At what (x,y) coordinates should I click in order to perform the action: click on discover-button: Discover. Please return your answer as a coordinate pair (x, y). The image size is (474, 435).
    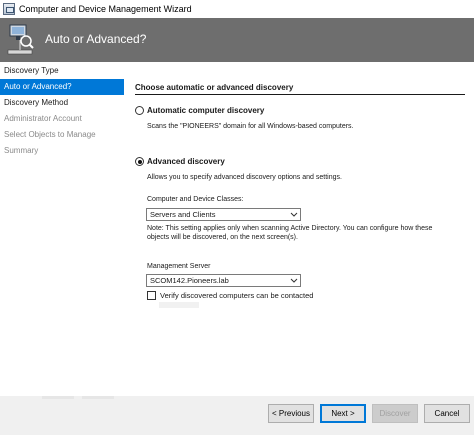
    Looking at the image, I should click on (395, 413).